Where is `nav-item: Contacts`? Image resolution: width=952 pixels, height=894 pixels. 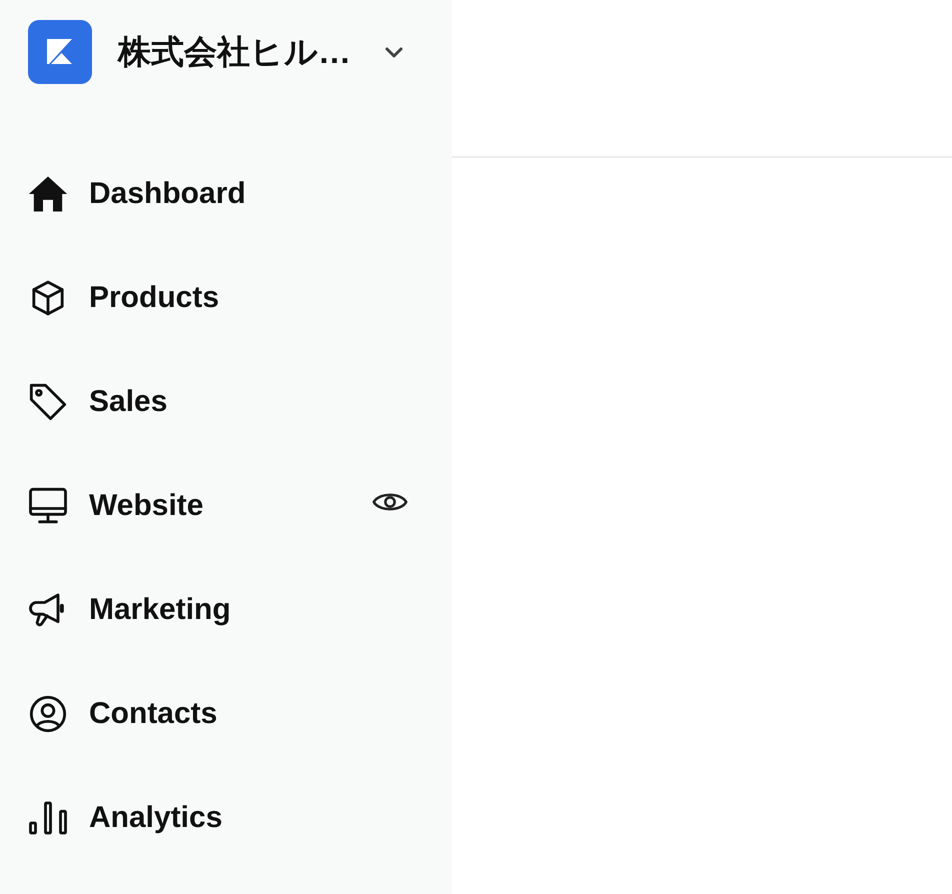
nav-item: Contacts is located at coordinates (226, 714).